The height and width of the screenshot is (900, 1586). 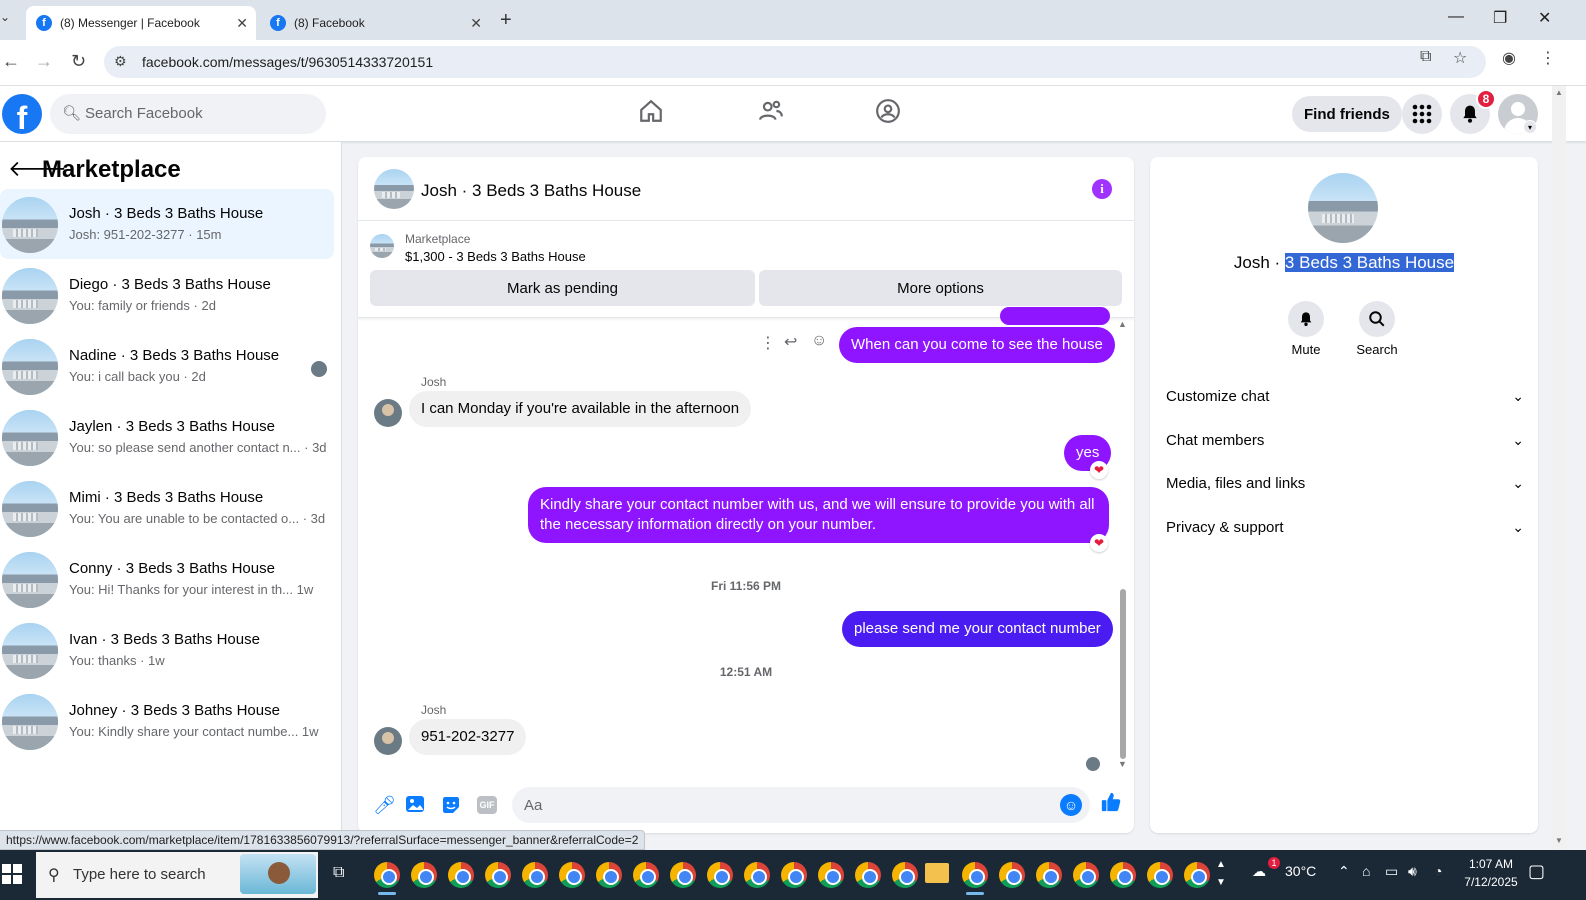 What do you see at coordinates (1123, 674) in the screenshot?
I see `chat-scrollbar-thumb` at bounding box center [1123, 674].